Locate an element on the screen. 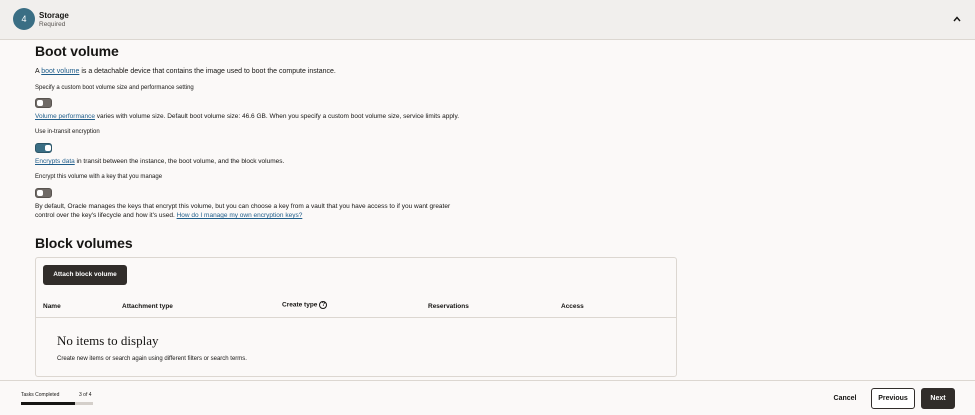  boot-volume-link: boot volume is located at coordinates (60, 71).